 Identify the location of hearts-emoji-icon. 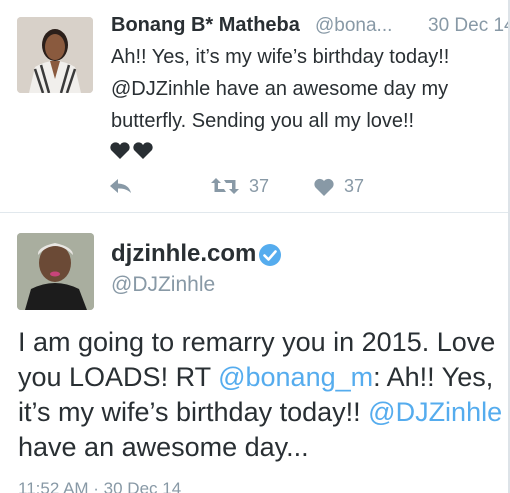
(131, 150).